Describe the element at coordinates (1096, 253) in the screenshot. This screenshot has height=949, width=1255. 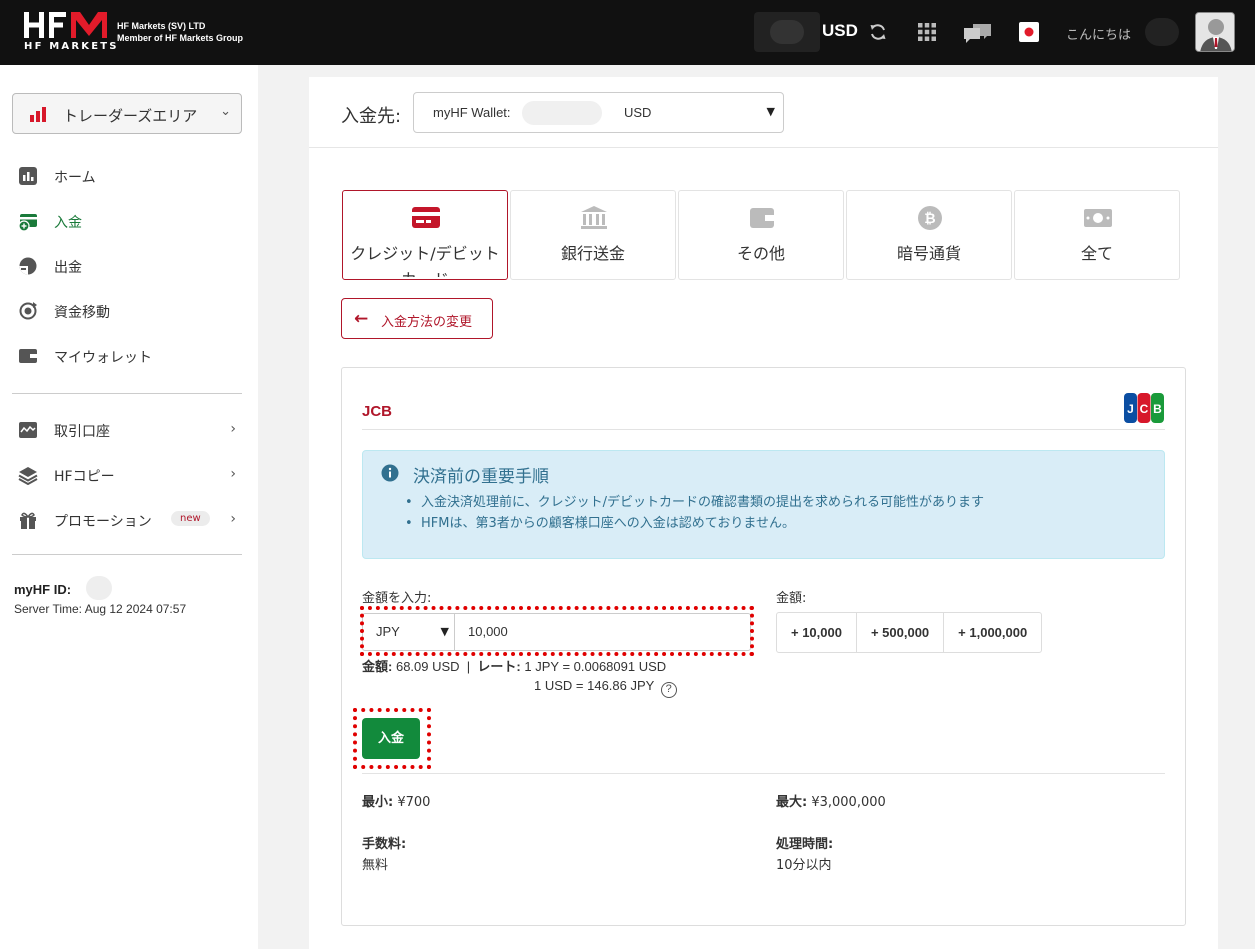
I see `tab-label: 全て` at that location.